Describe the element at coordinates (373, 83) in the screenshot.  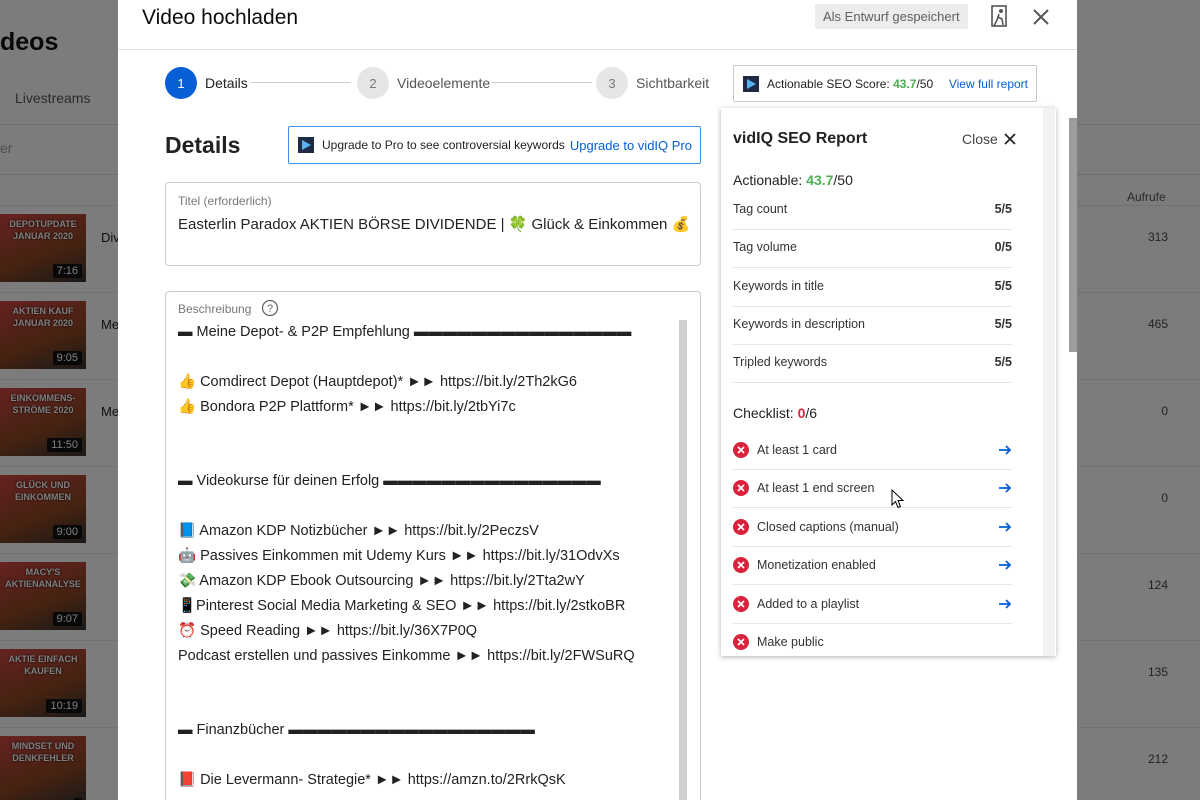
I see `step-number: 2` at that location.